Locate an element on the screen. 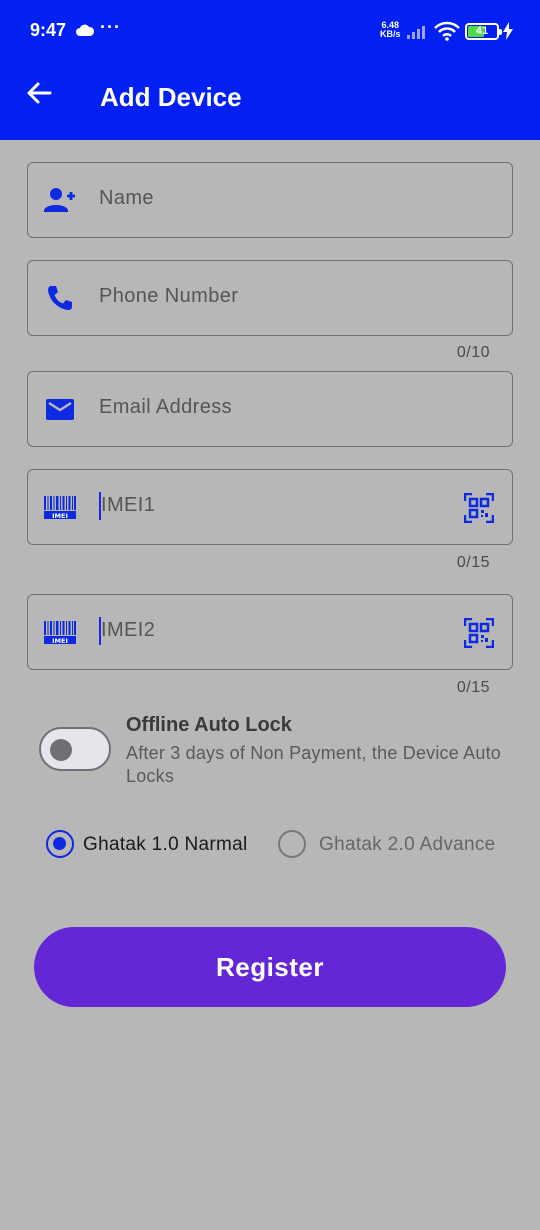 The height and width of the screenshot is (1230, 540). cloud-icon is located at coordinates (85, 30).